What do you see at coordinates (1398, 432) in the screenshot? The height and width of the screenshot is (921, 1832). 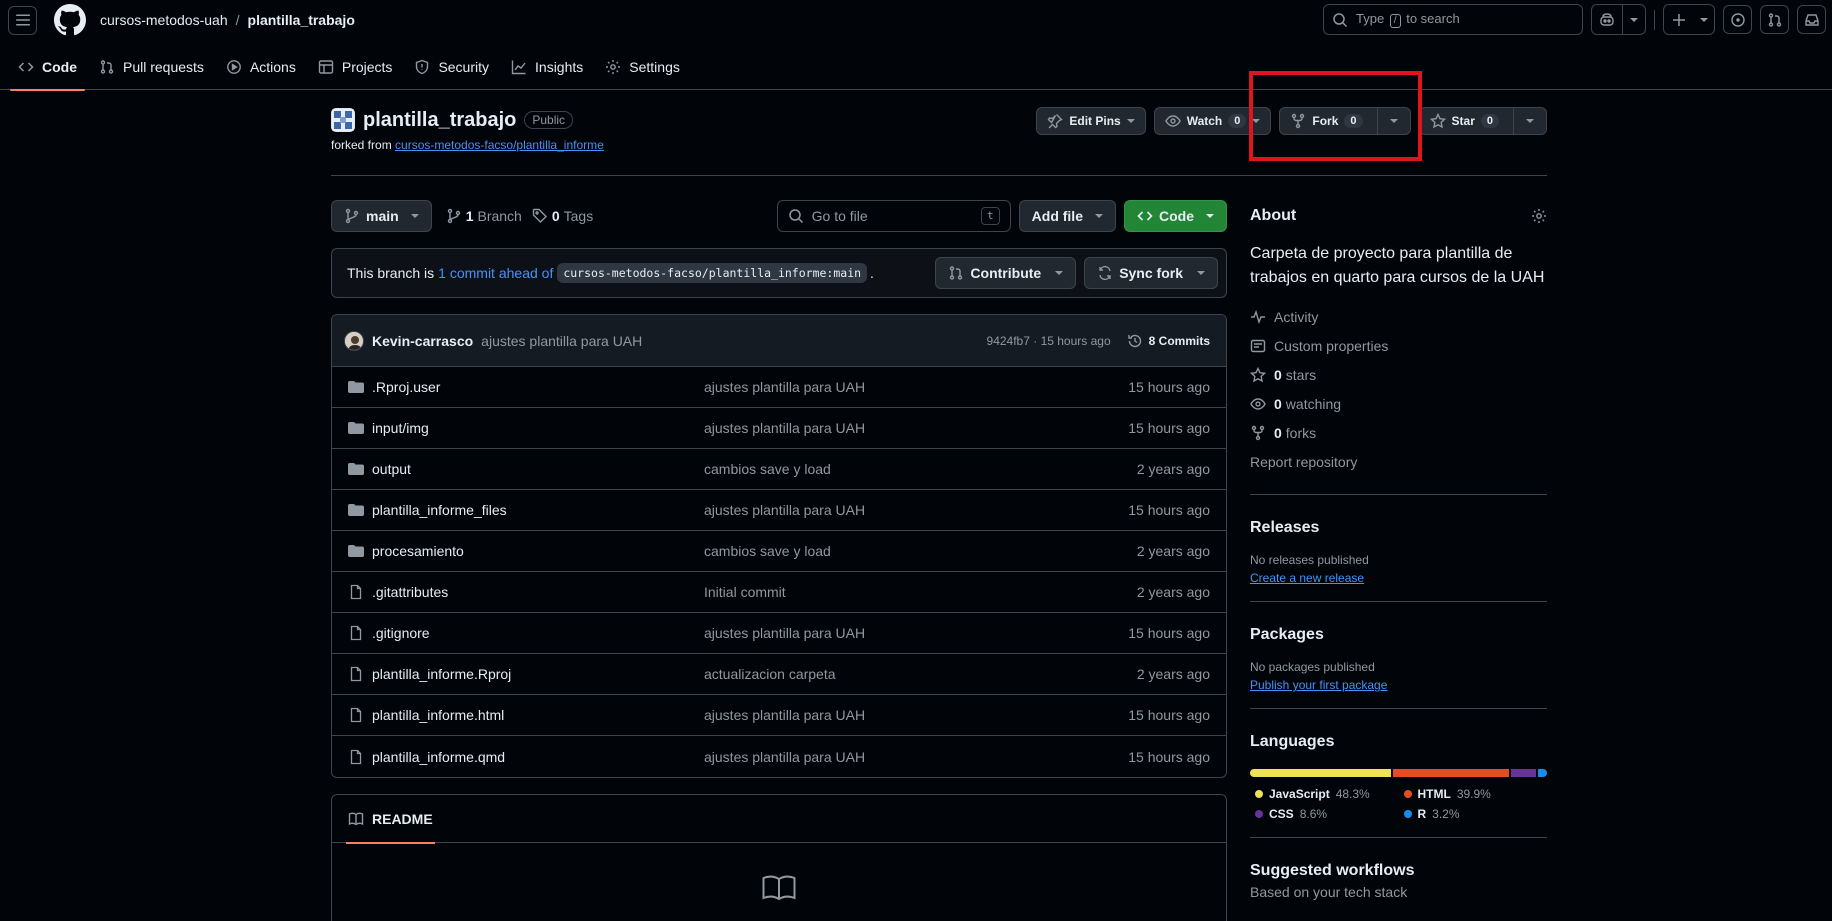 I see `forks-link: 0 forks` at bounding box center [1398, 432].